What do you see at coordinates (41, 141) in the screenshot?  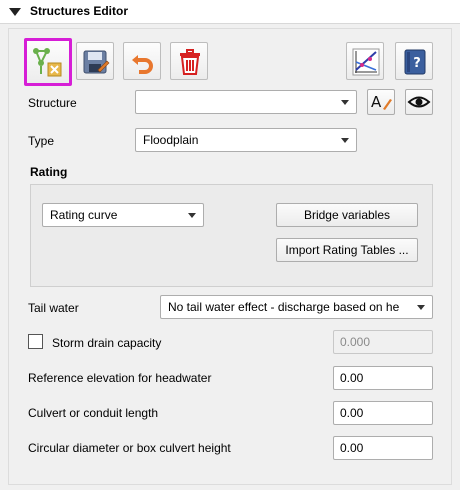 I see `type-label: Type` at bounding box center [41, 141].